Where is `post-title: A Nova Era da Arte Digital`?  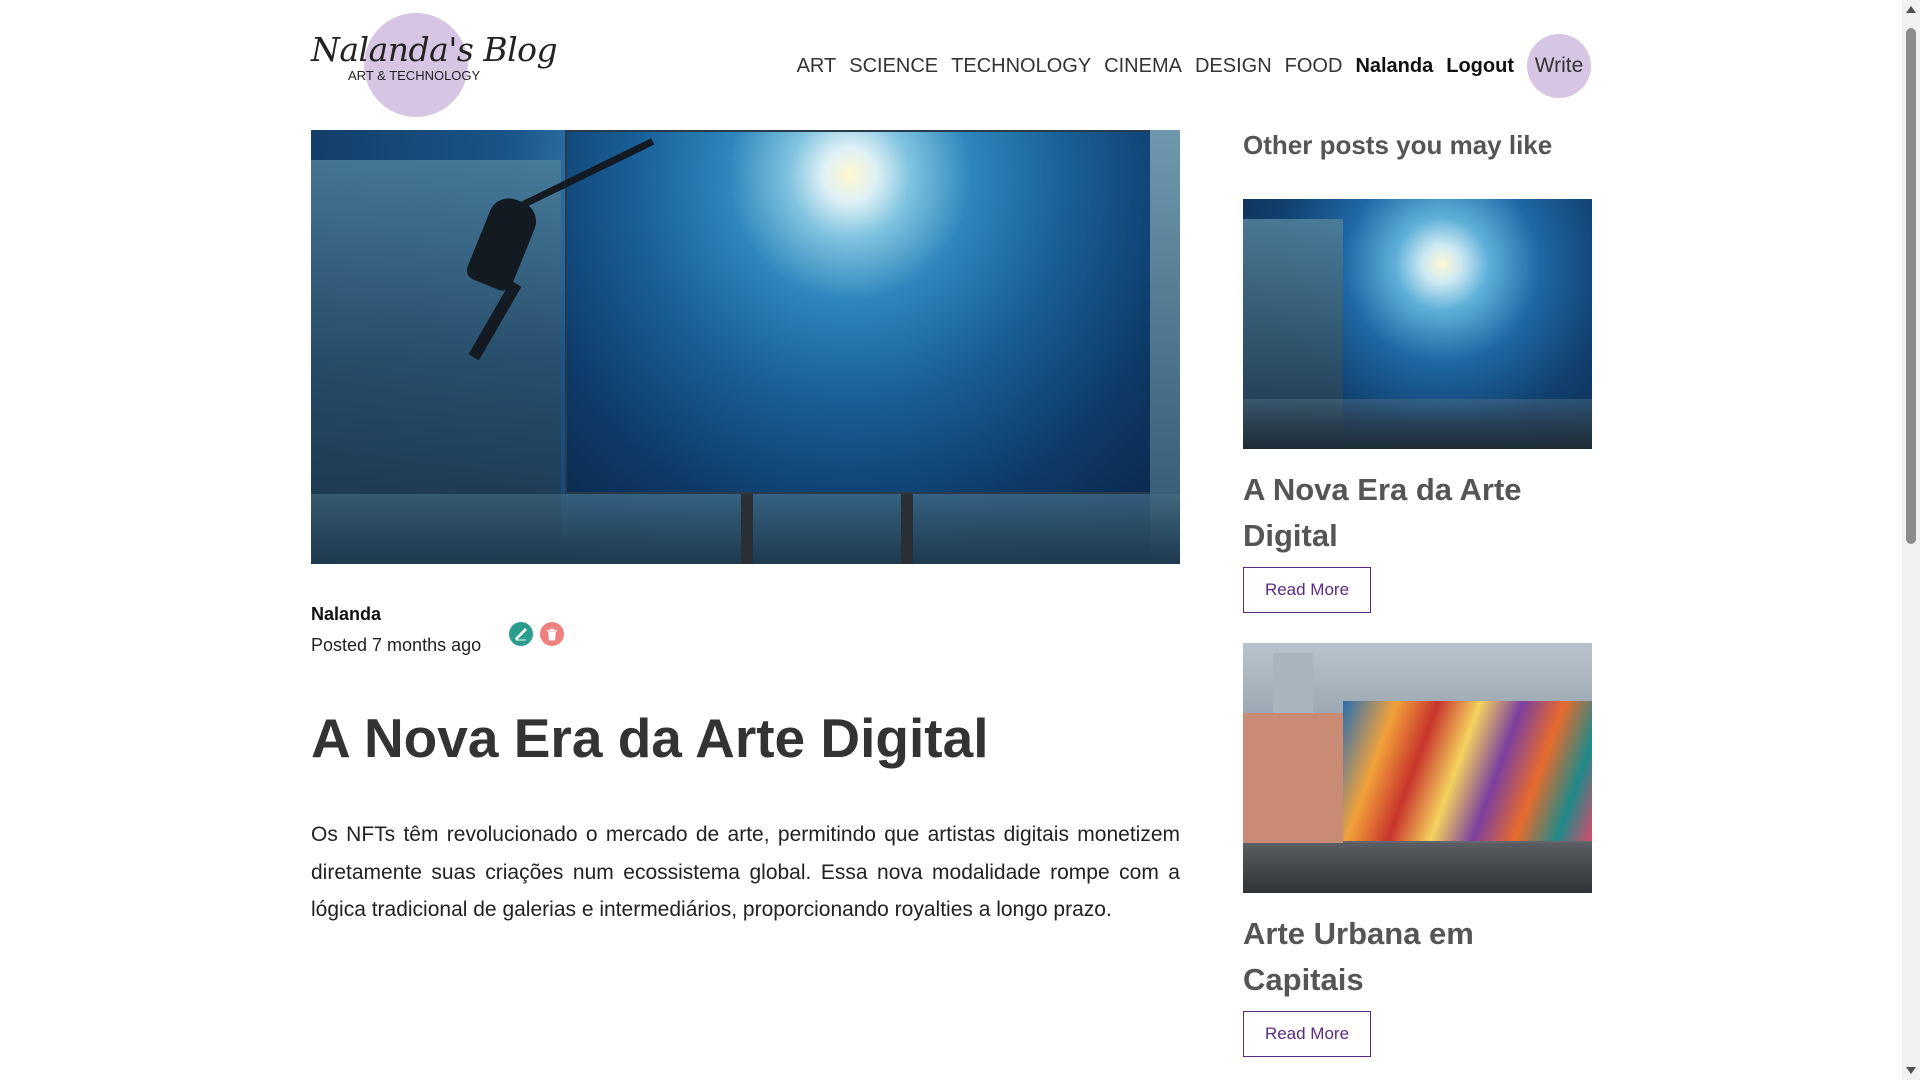 post-title: A Nova Era da Arte Digital is located at coordinates (650, 738).